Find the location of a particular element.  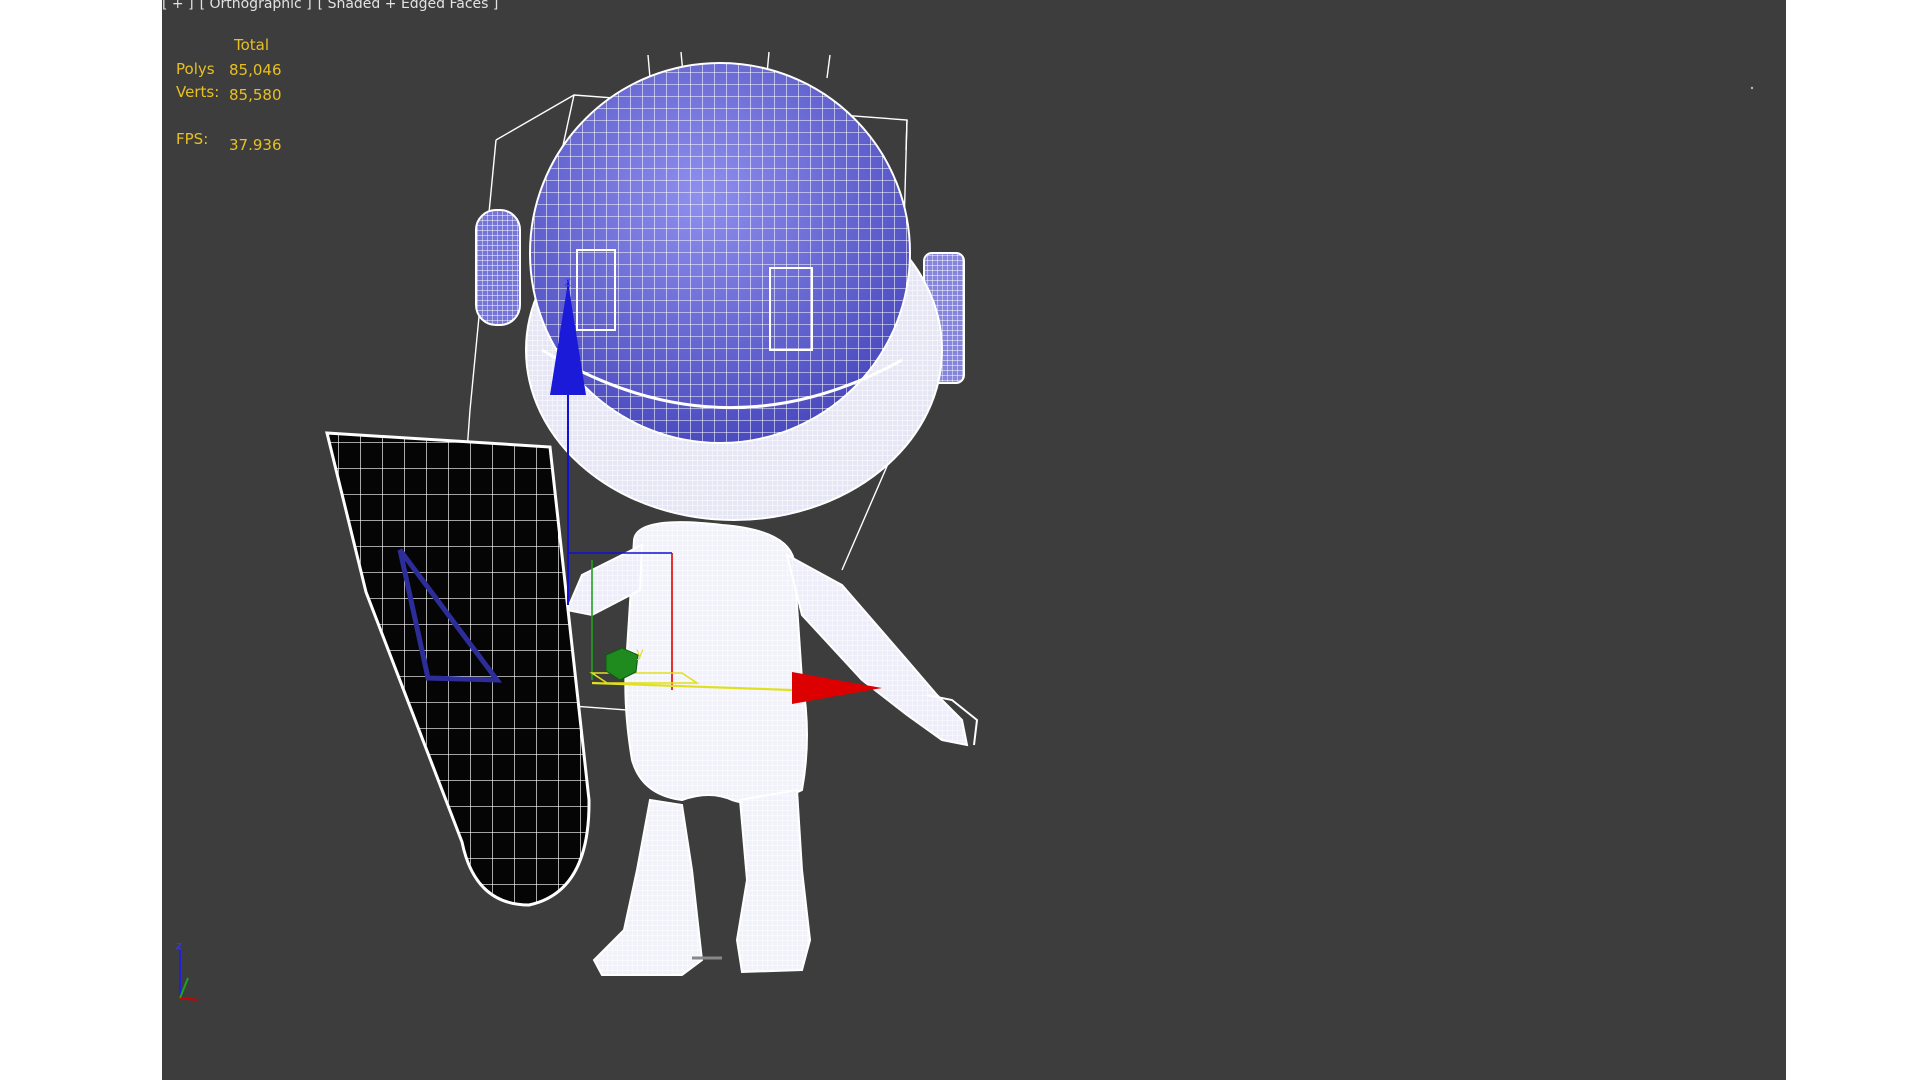

character-leg-right is located at coordinates (773, 881).